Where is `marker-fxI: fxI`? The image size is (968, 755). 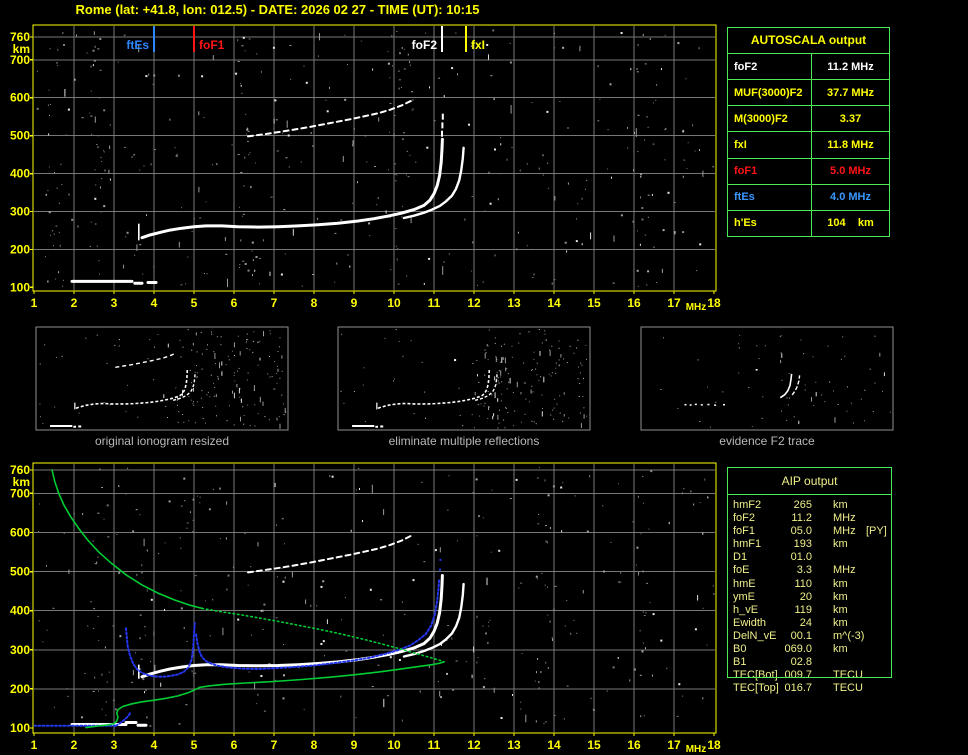
marker-fxI: fxI is located at coordinates (475, 39).